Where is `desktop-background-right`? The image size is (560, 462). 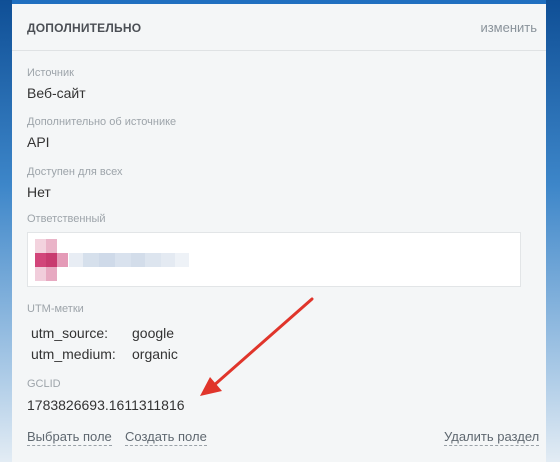
desktop-background-right is located at coordinates (553, 231).